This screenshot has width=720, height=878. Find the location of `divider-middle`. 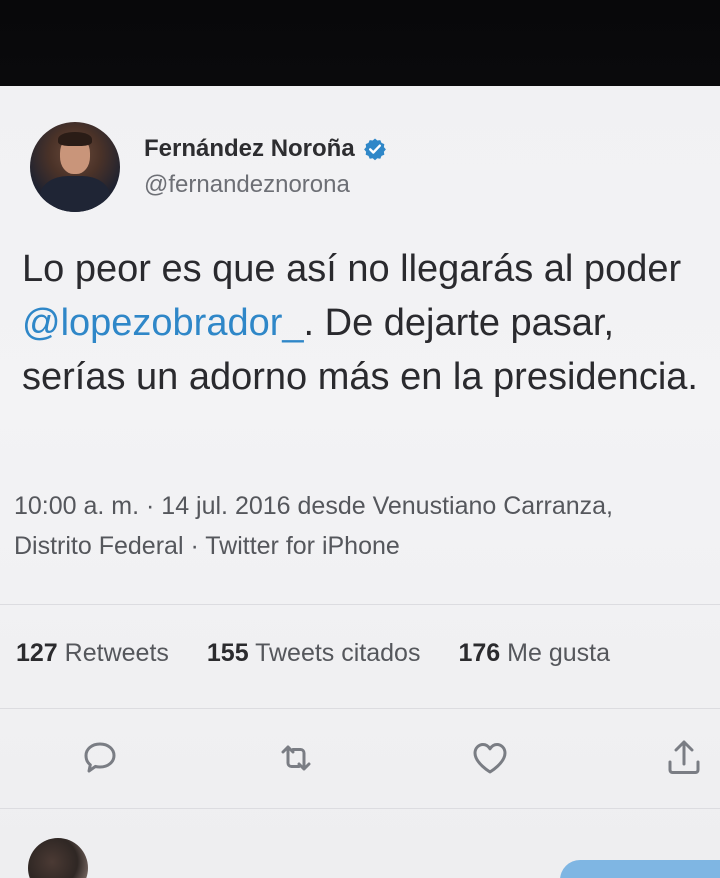

divider-middle is located at coordinates (360, 708).